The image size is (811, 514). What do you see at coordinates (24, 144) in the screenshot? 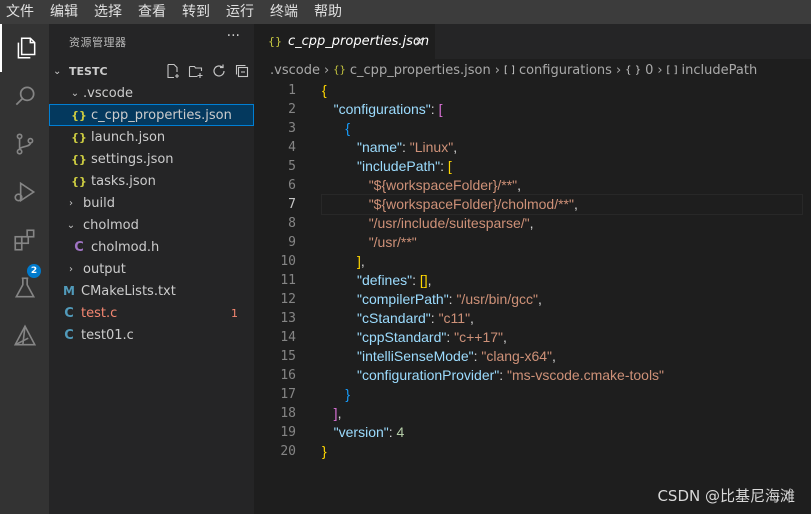
I see `source-control-icon` at bounding box center [24, 144].